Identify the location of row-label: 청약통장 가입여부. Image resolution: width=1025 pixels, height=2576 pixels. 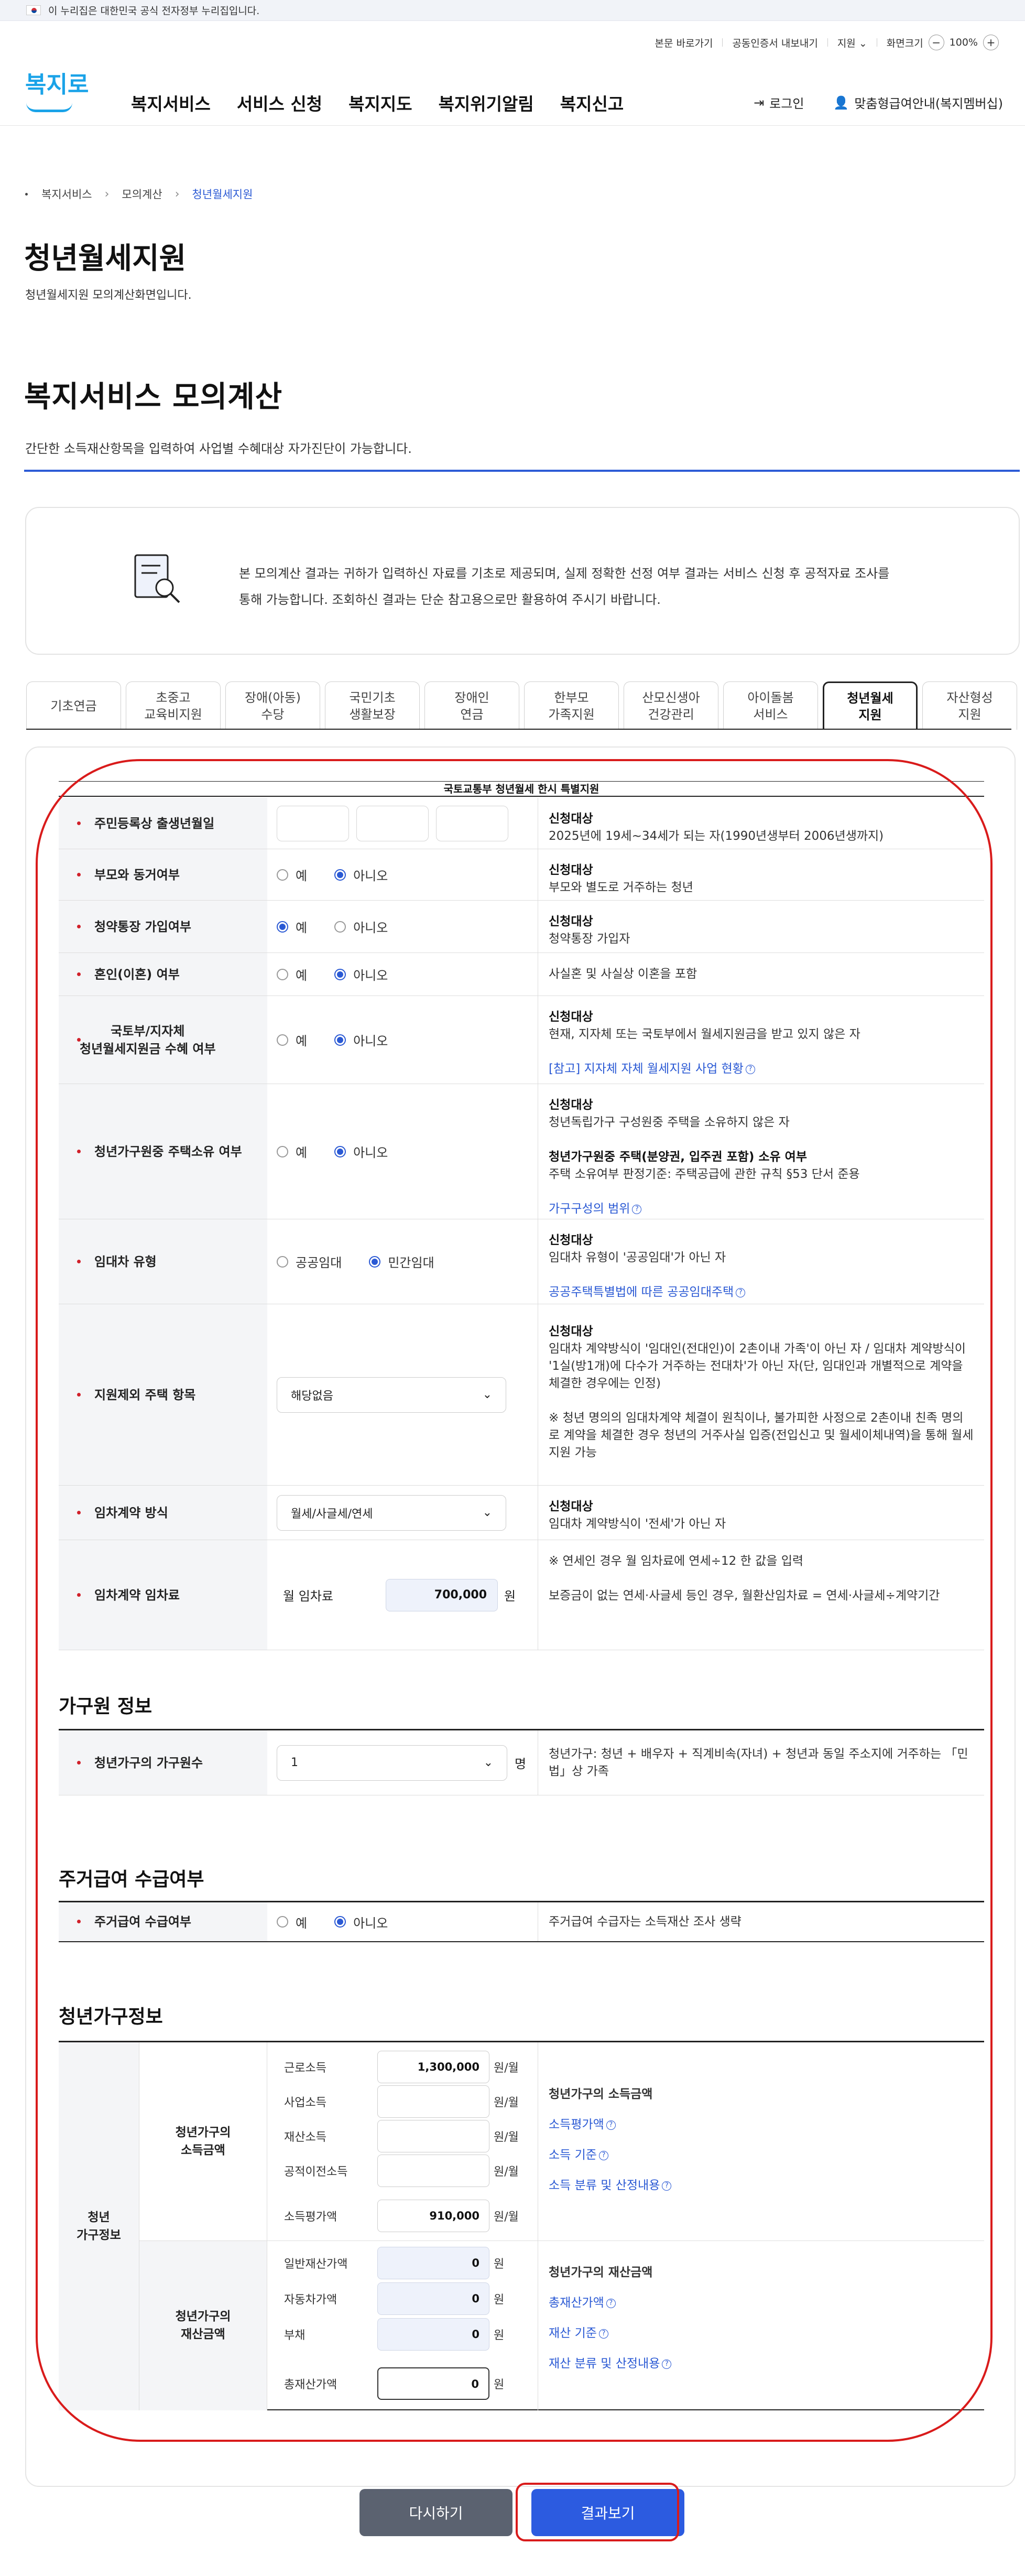
(163, 927).